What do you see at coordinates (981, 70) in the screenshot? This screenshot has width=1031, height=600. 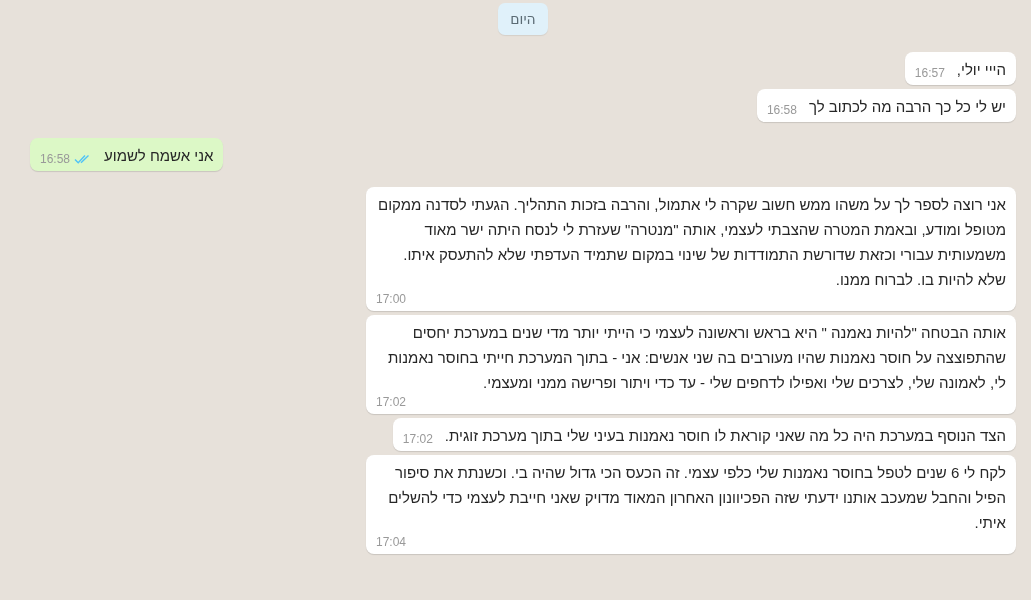 I see `message-text: הייי יולי,` at bounding box center [981, 70].